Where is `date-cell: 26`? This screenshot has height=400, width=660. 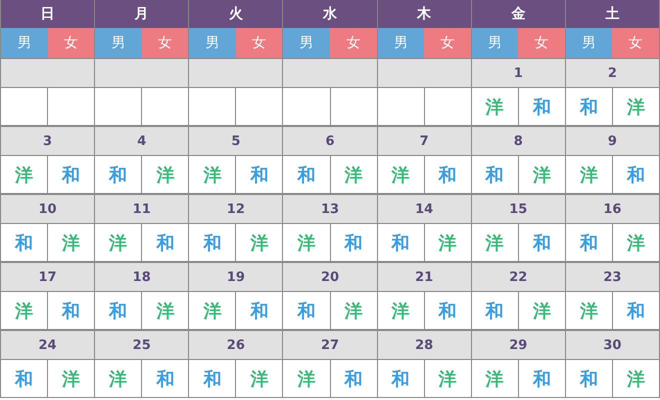
date-cell: 26 is located at coordinates (236, 345).